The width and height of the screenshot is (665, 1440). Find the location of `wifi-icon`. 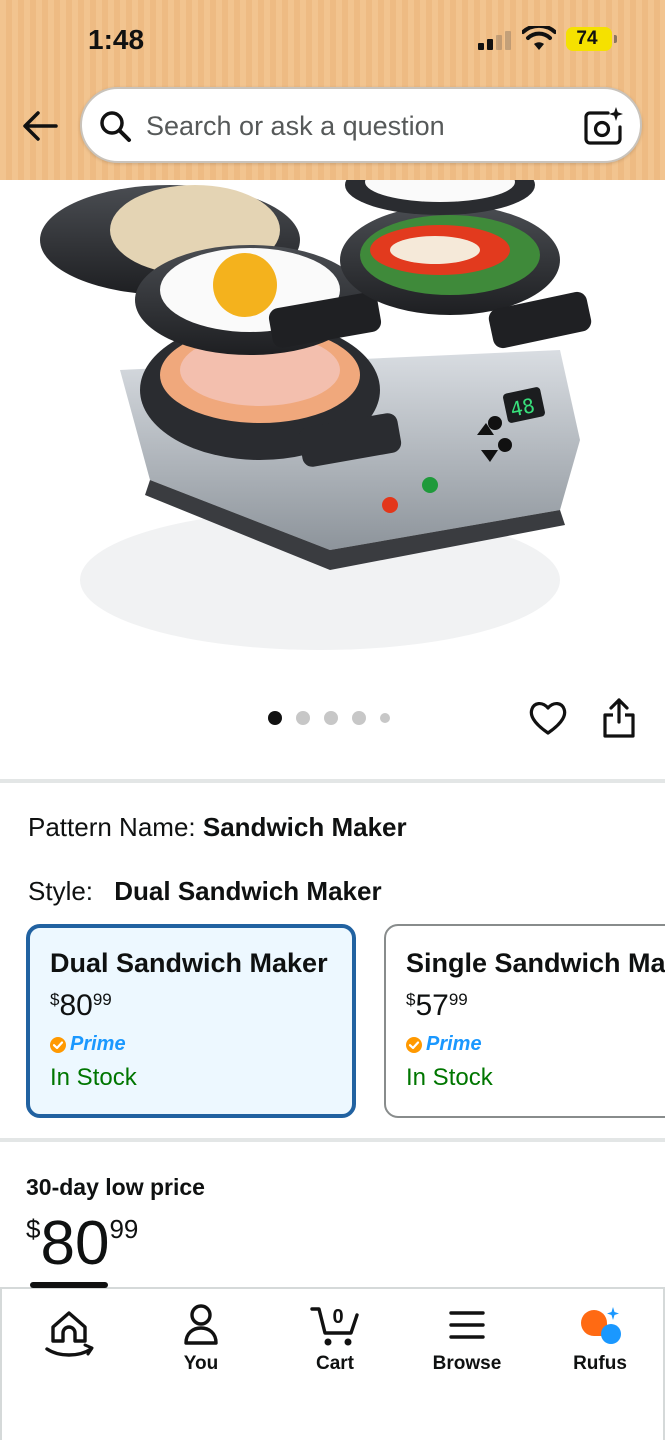

wifi-icon is located at coordinates (539, 38).